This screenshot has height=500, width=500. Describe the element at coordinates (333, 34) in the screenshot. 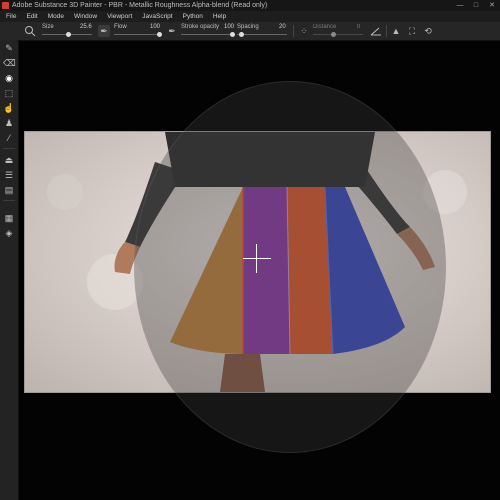

I see `distance-slider-handle` at that location.